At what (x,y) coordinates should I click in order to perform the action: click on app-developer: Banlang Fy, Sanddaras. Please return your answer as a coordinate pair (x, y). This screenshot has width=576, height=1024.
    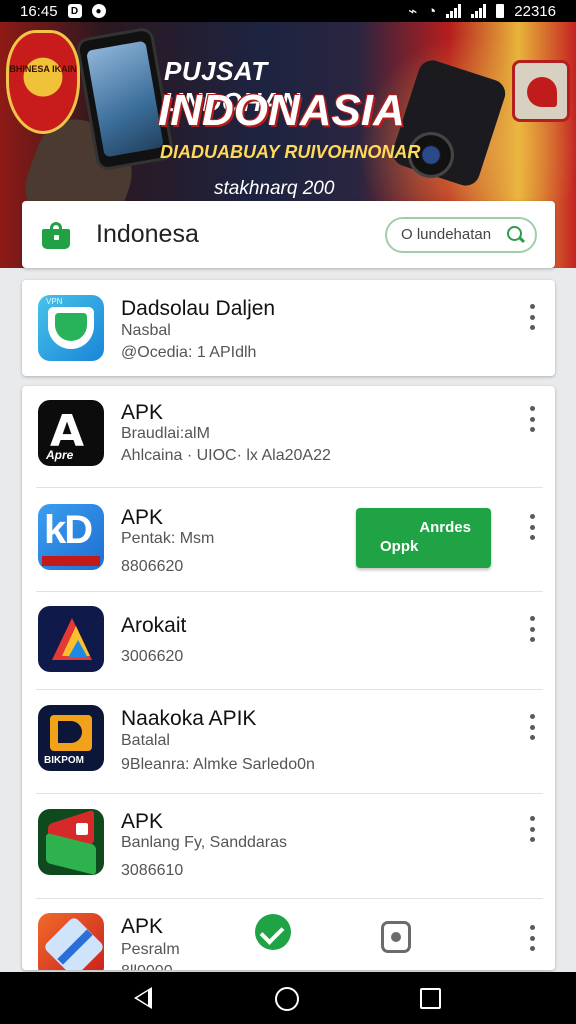
    Looking at the image, I should click on (204, 842).